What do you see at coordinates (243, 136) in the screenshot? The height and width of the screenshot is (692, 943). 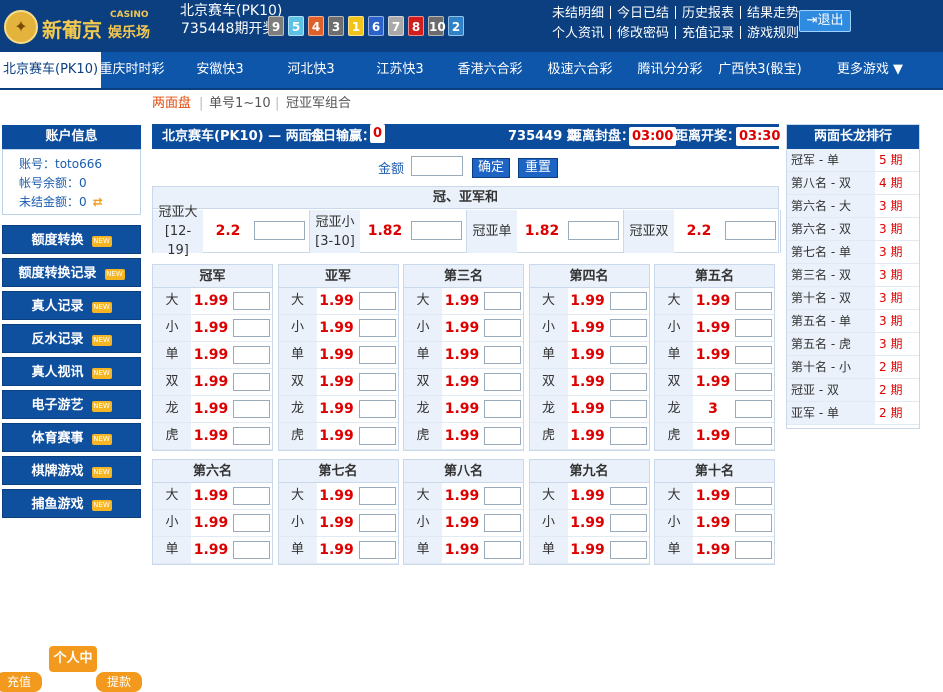 I see `panel-title: 北京赛车(PK10) — 两面盘` at bounding box center [243, 136].